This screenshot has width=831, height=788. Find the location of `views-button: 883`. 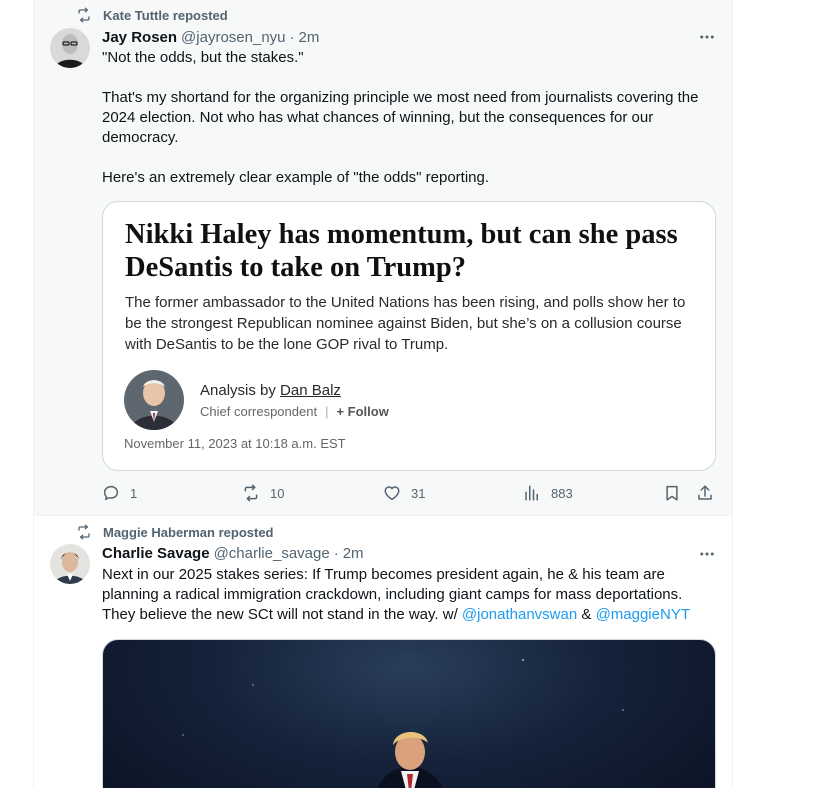

views-button: 883 is located at coordinates (548, 493).